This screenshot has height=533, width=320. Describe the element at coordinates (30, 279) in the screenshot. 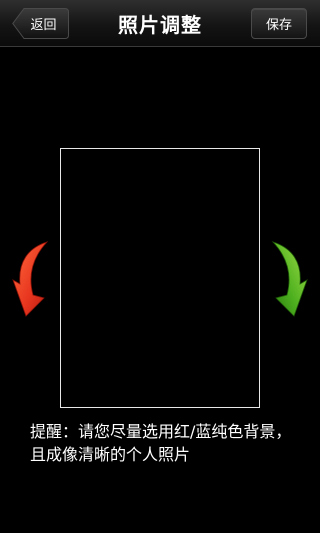

I see `rotate-left-arrow-icon` at that location.